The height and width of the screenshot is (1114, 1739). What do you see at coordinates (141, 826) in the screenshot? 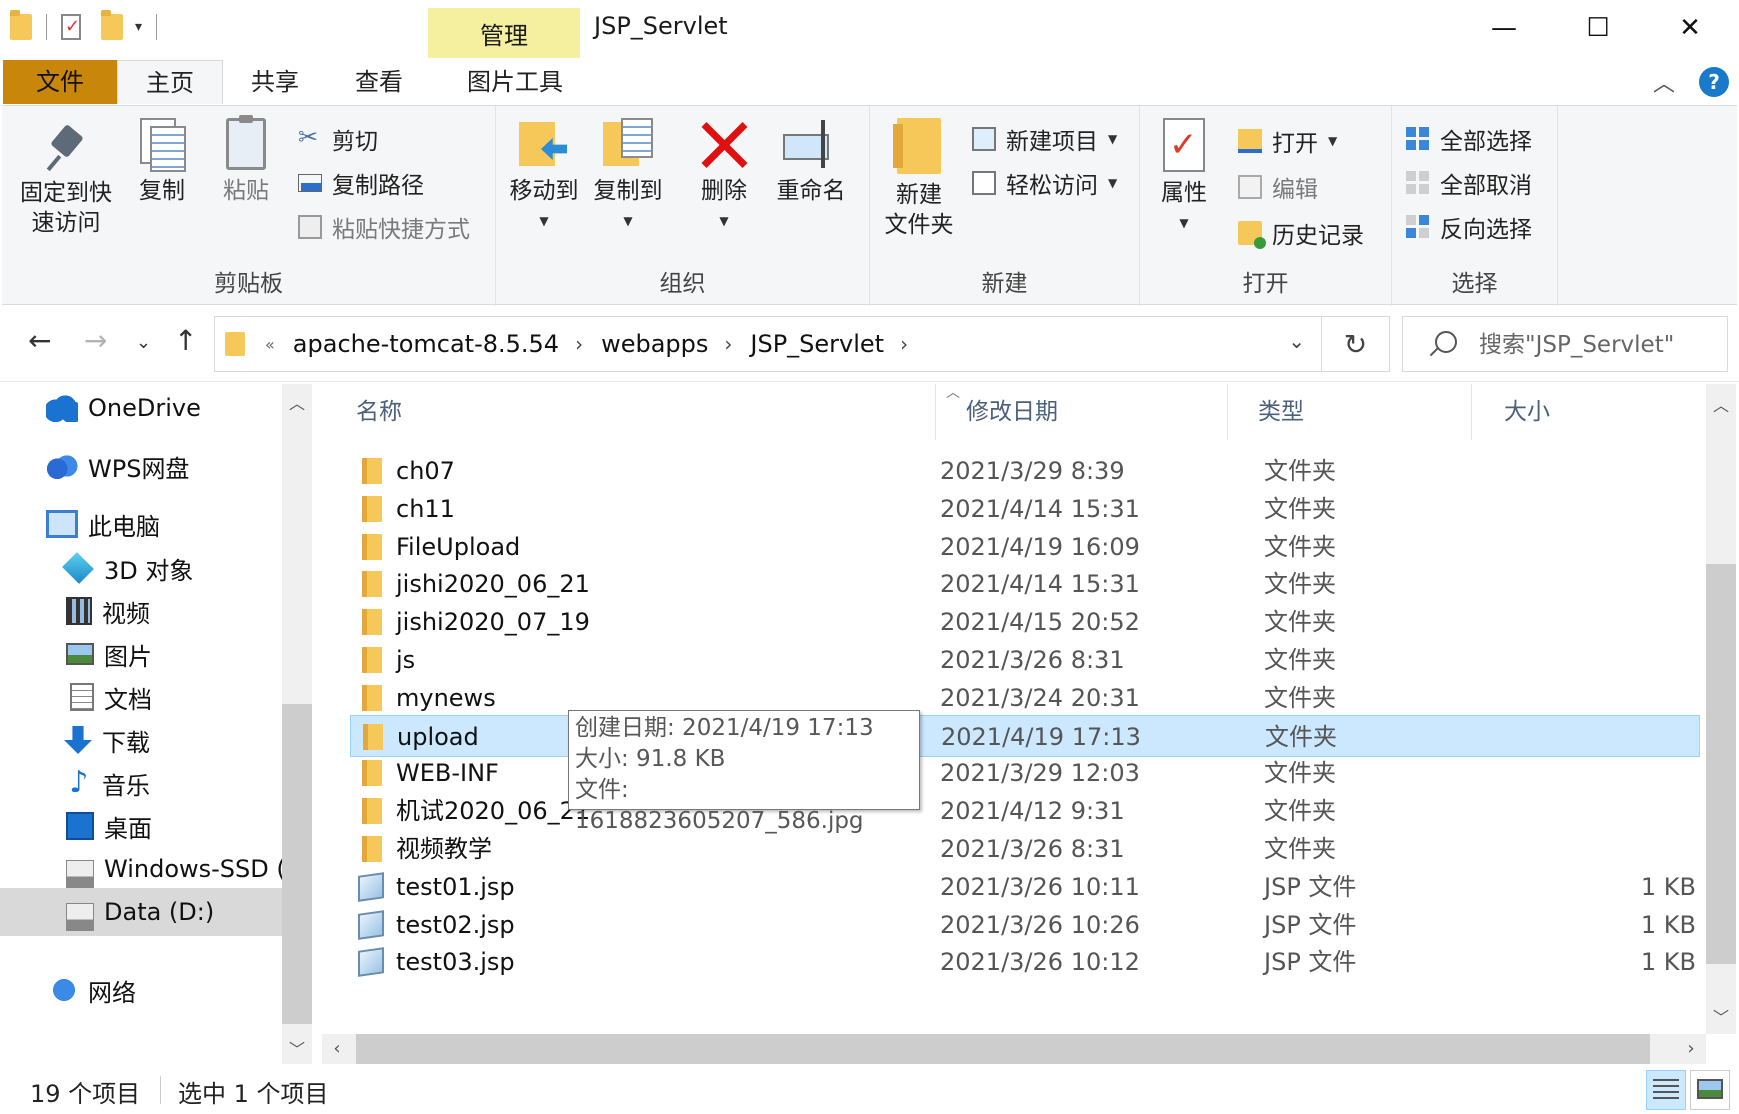
I see `nav-item-desktop: 桌面` at bounding box center [141, 826].